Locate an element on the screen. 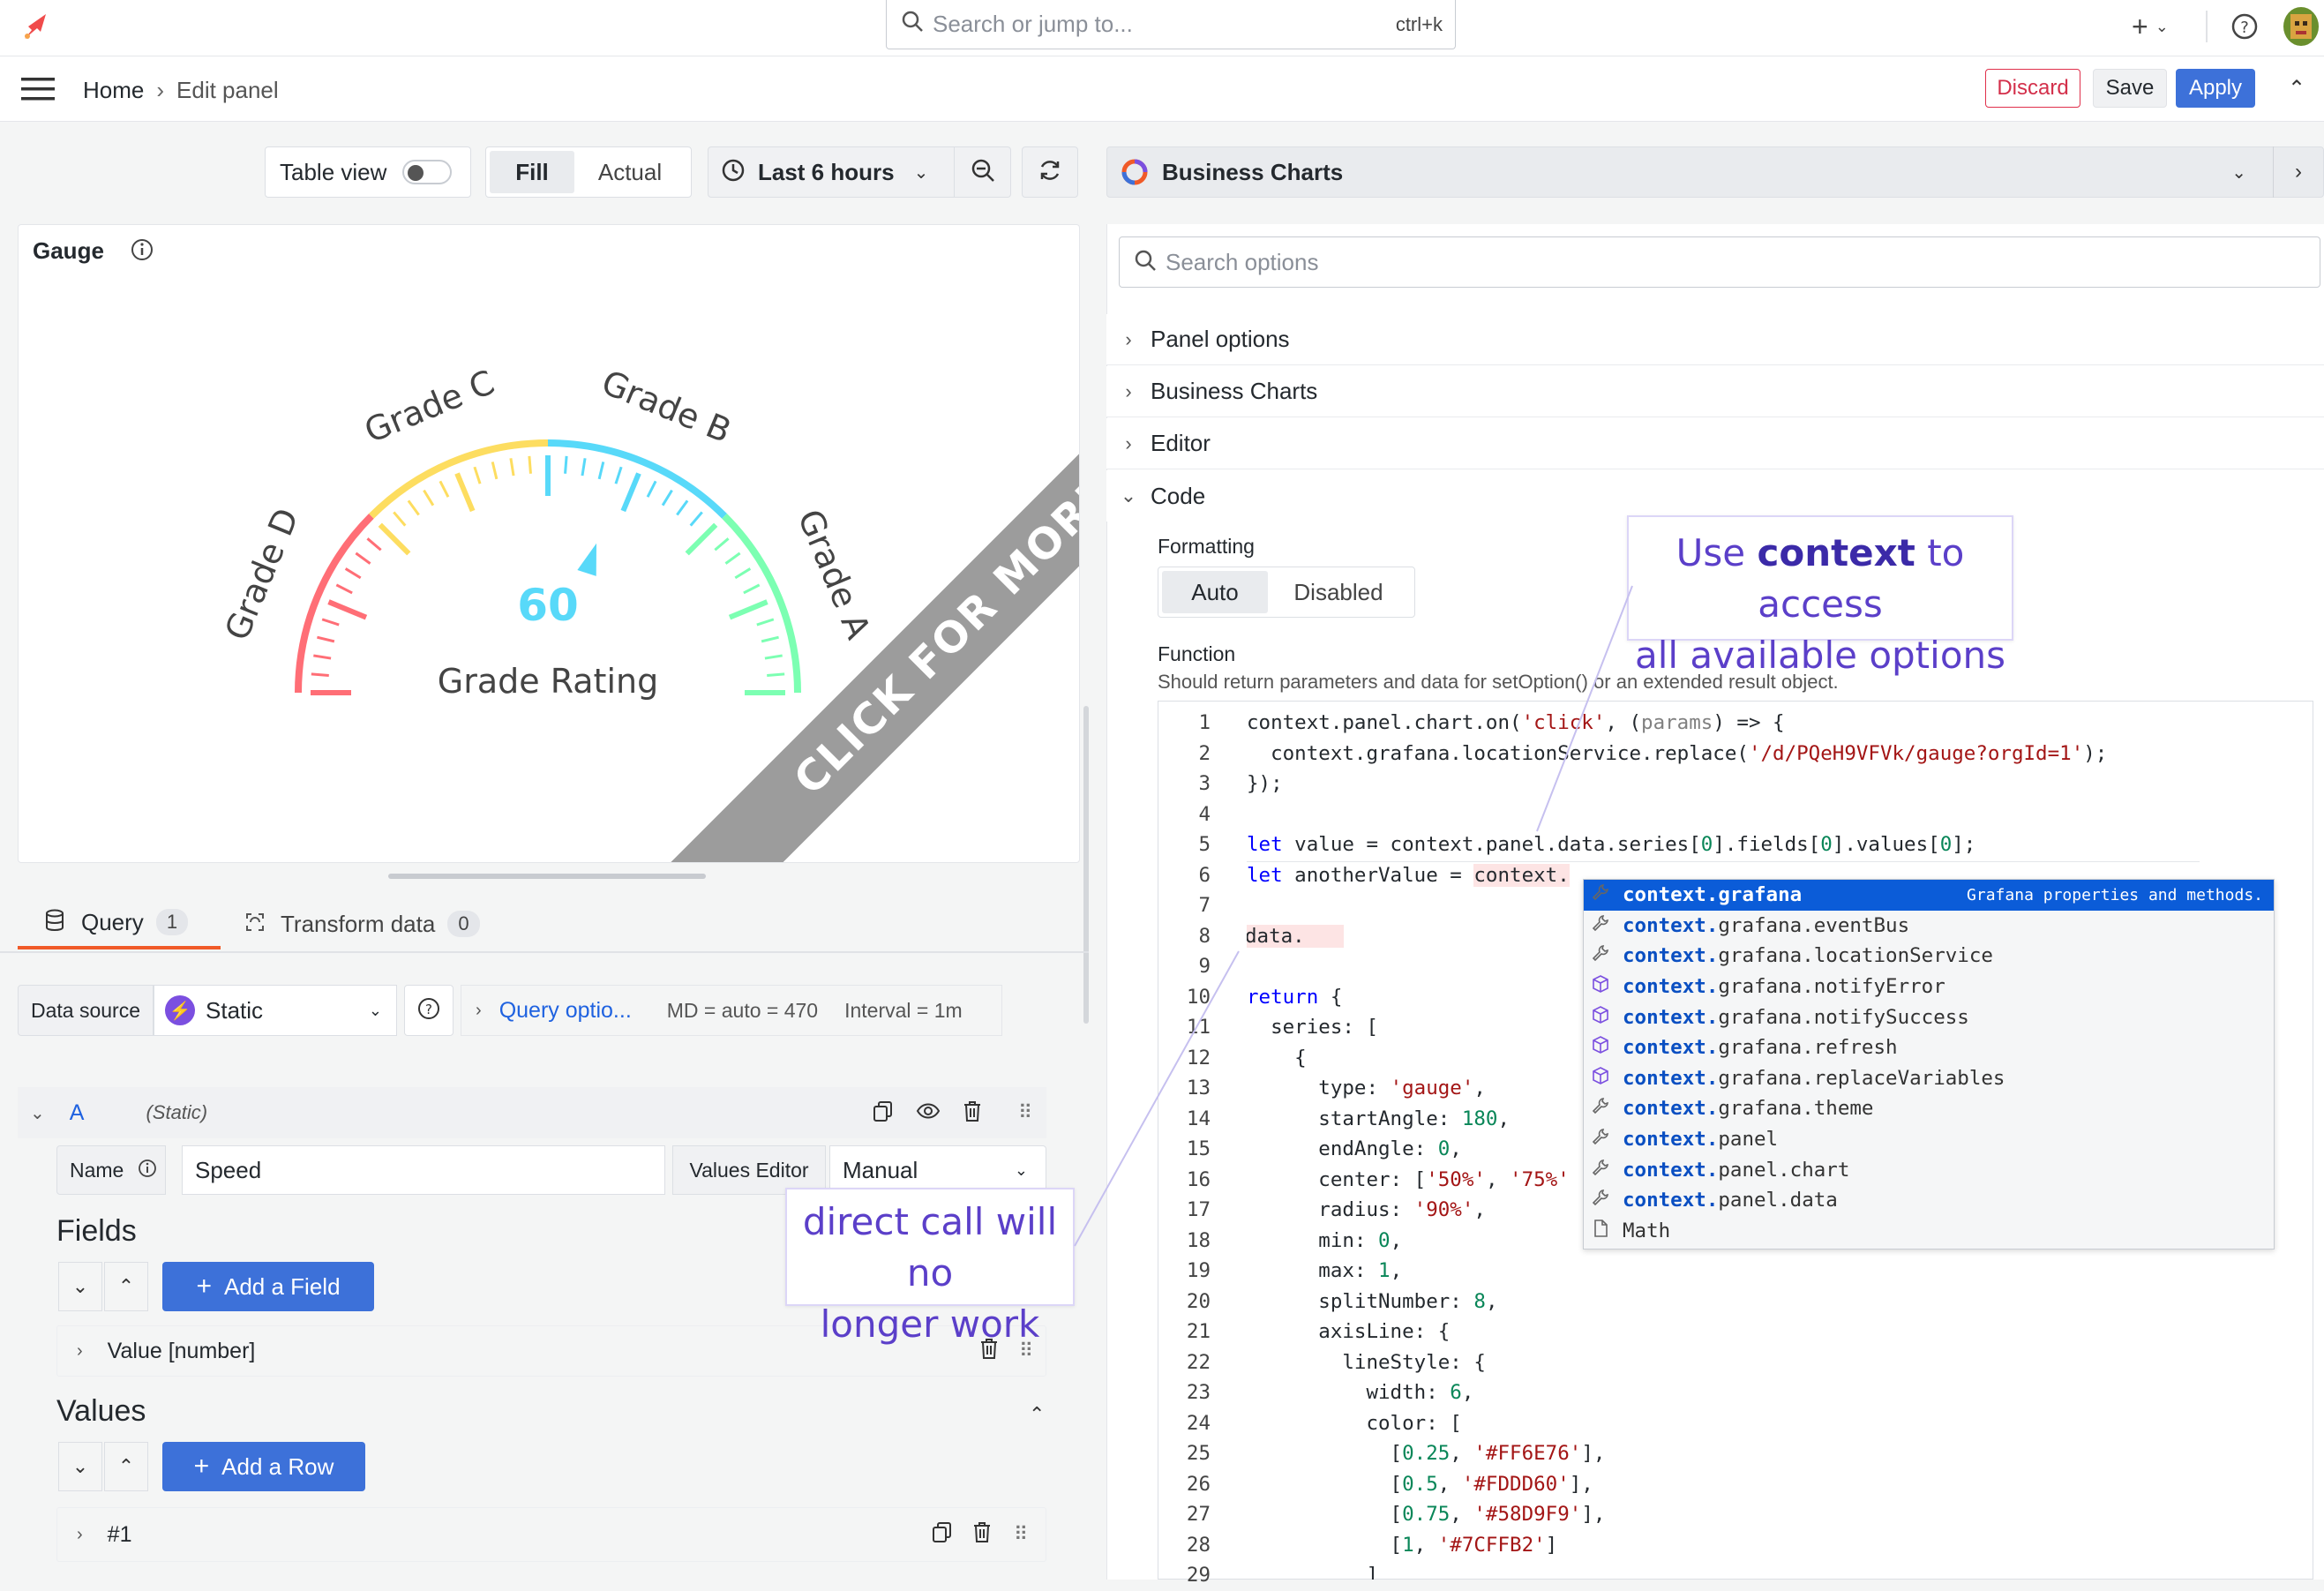 The width and height of the screenshot is (2324, 1591). visualization-picker: Business Charts ⌄ › is located at coordinates (1715, 172).